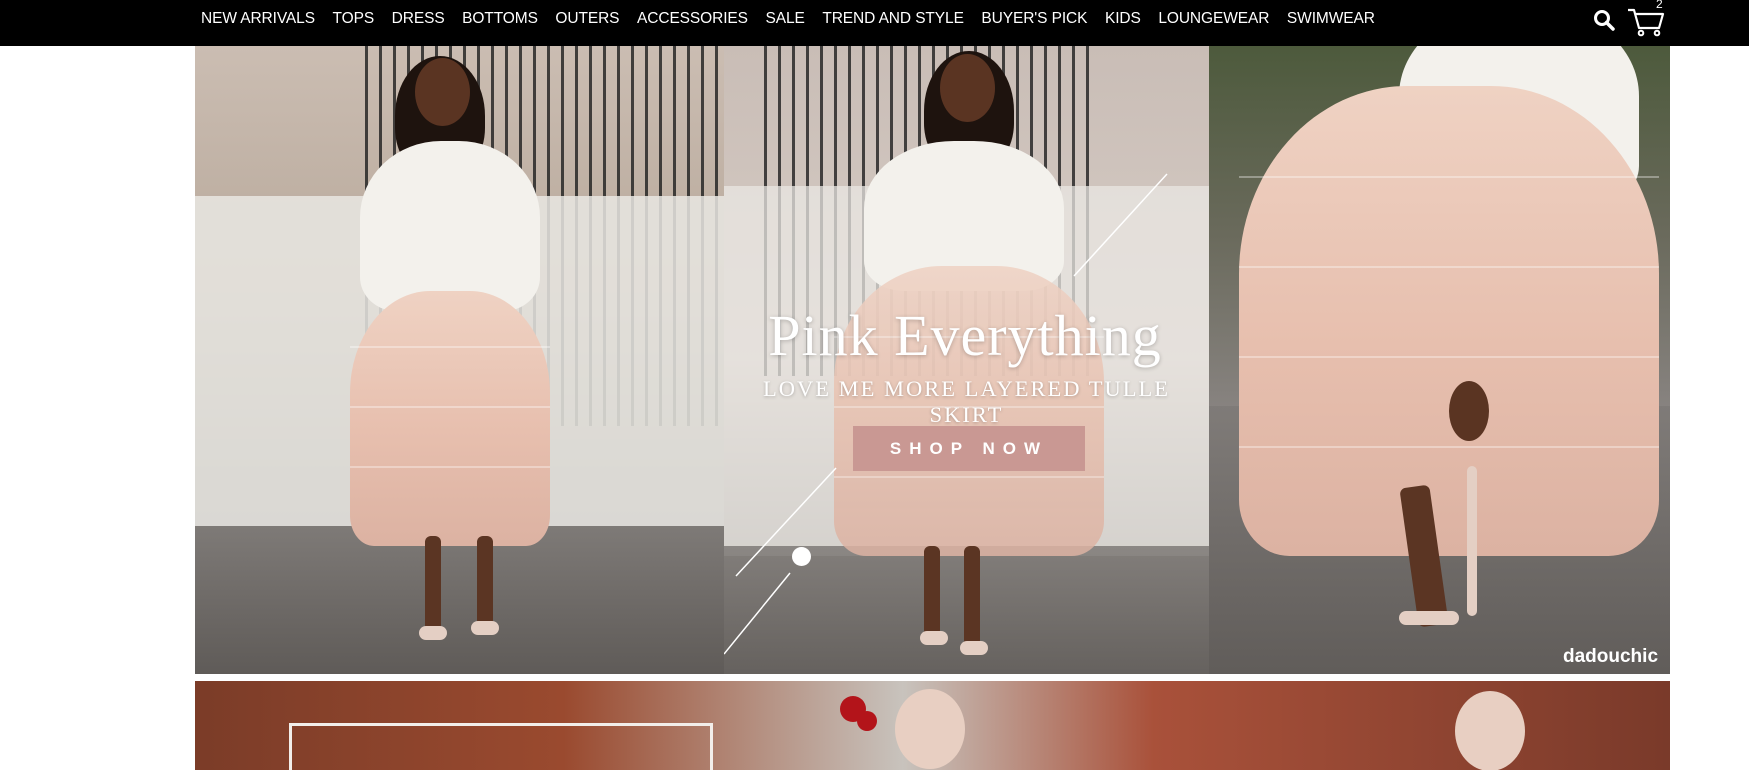 The height and width of the screenshot is (770, 1749). Describe the element at coordinates (965, 335) in the screenshot. I see `hero-title: Pink Everything` at that location.